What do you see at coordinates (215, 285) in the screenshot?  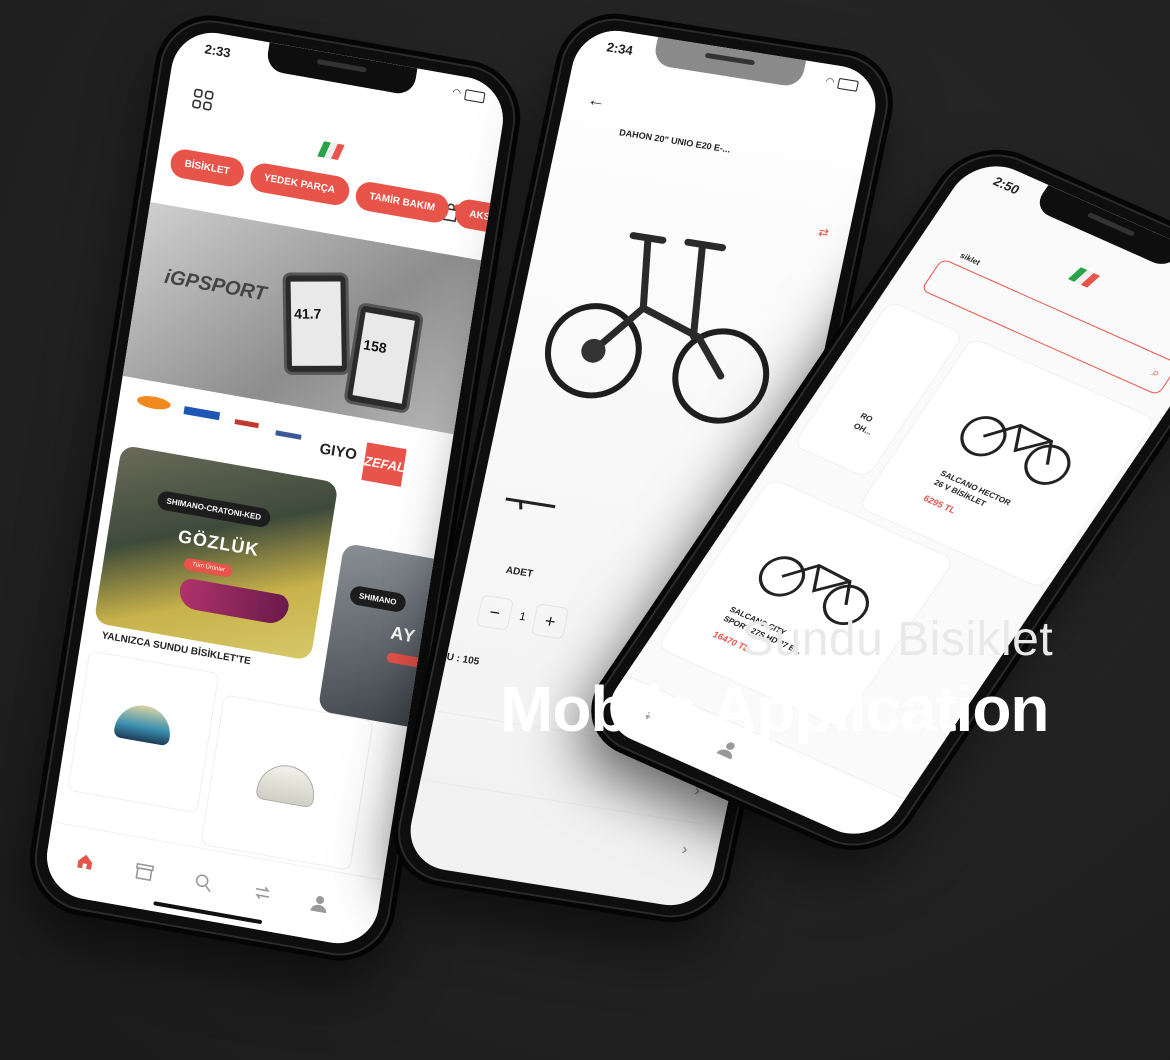 I see `banner-brand: iGPSPORT` at bounding box center [215, 285].